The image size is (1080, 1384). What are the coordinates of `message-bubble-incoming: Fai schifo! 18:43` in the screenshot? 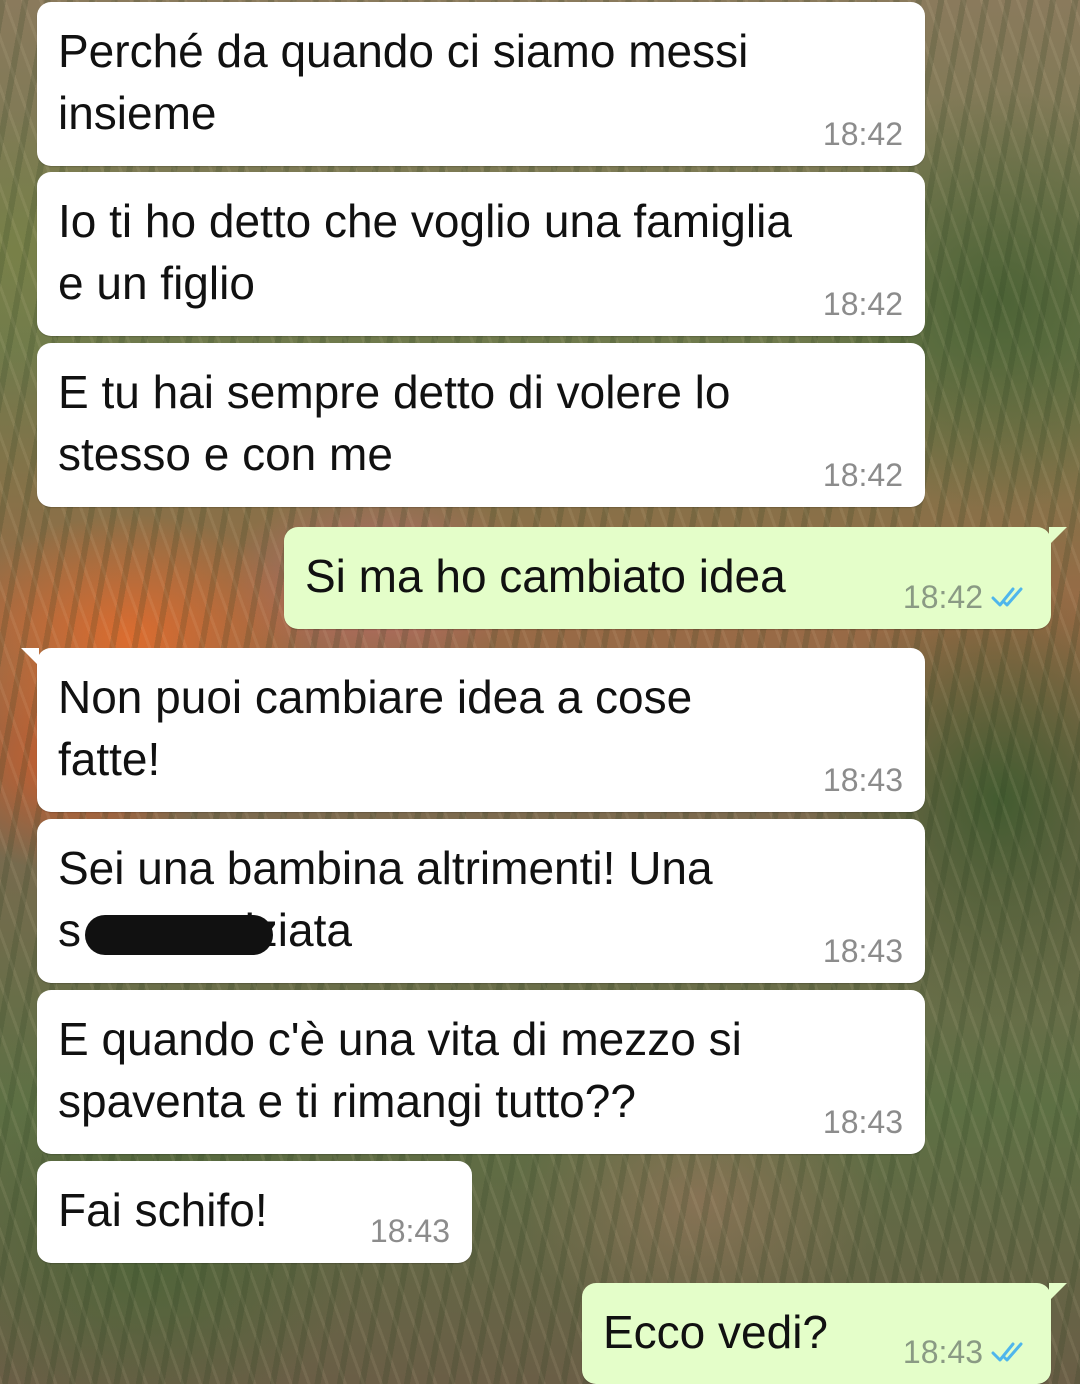 It's located at (254, 1212).